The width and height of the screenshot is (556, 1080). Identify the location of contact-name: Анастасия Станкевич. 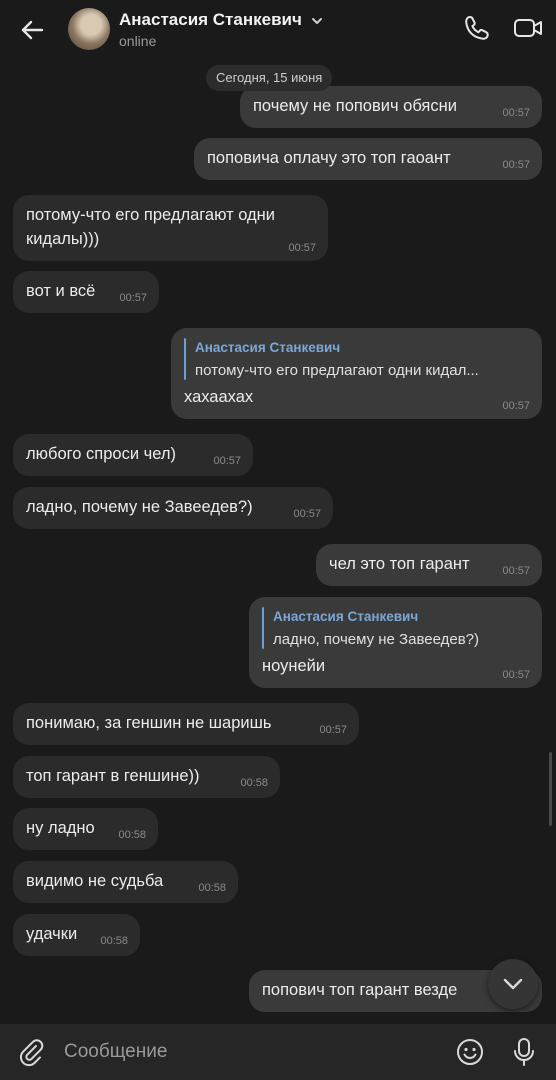
(221, 20).